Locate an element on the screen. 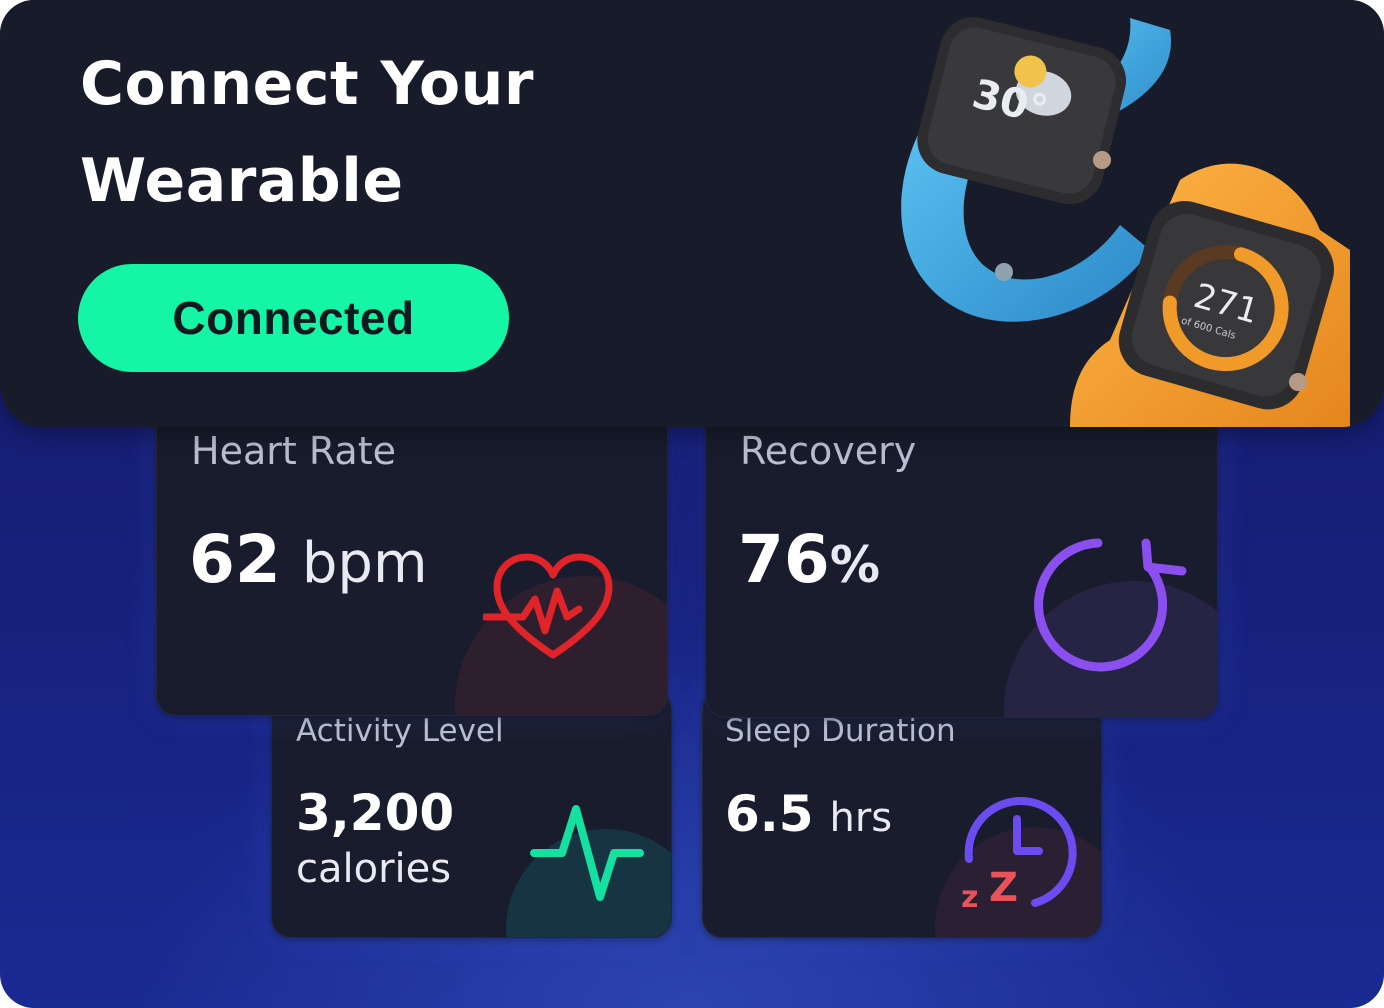  smartwatches-image: 30° 271 of 600 Cals is located at coordinates (1125, 222).